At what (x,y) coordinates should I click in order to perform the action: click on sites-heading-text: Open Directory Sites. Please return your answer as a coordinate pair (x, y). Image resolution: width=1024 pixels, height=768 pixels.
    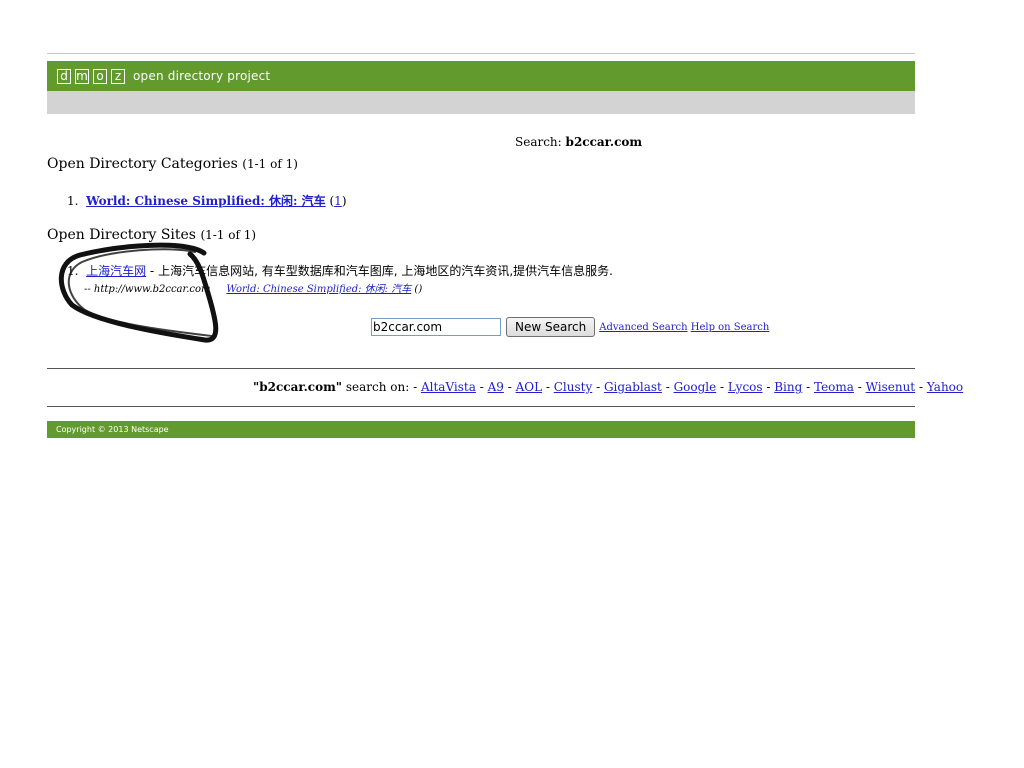
    Looking at the image, I should click on (121, 235).